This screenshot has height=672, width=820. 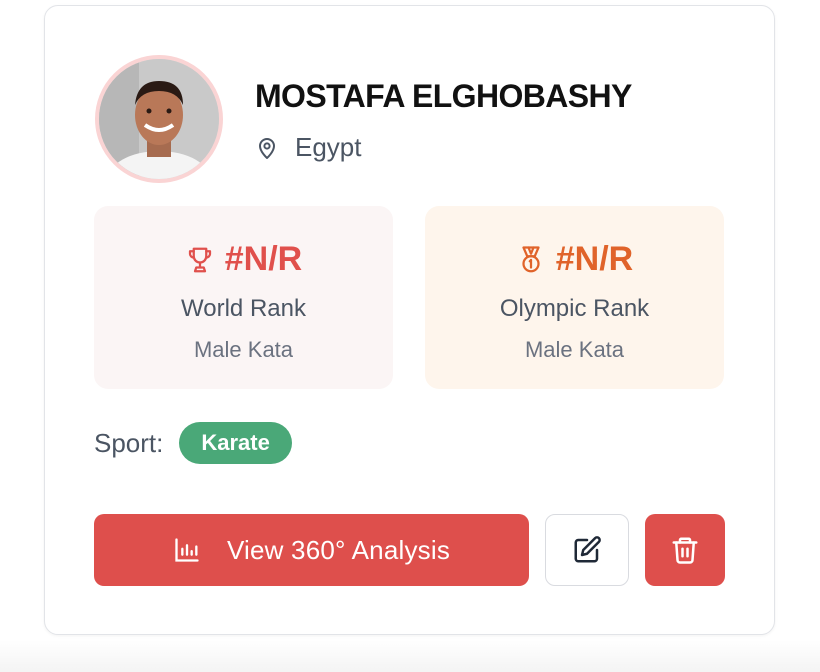 I want to click on map-pin-icon, so click(x=267, y=148).